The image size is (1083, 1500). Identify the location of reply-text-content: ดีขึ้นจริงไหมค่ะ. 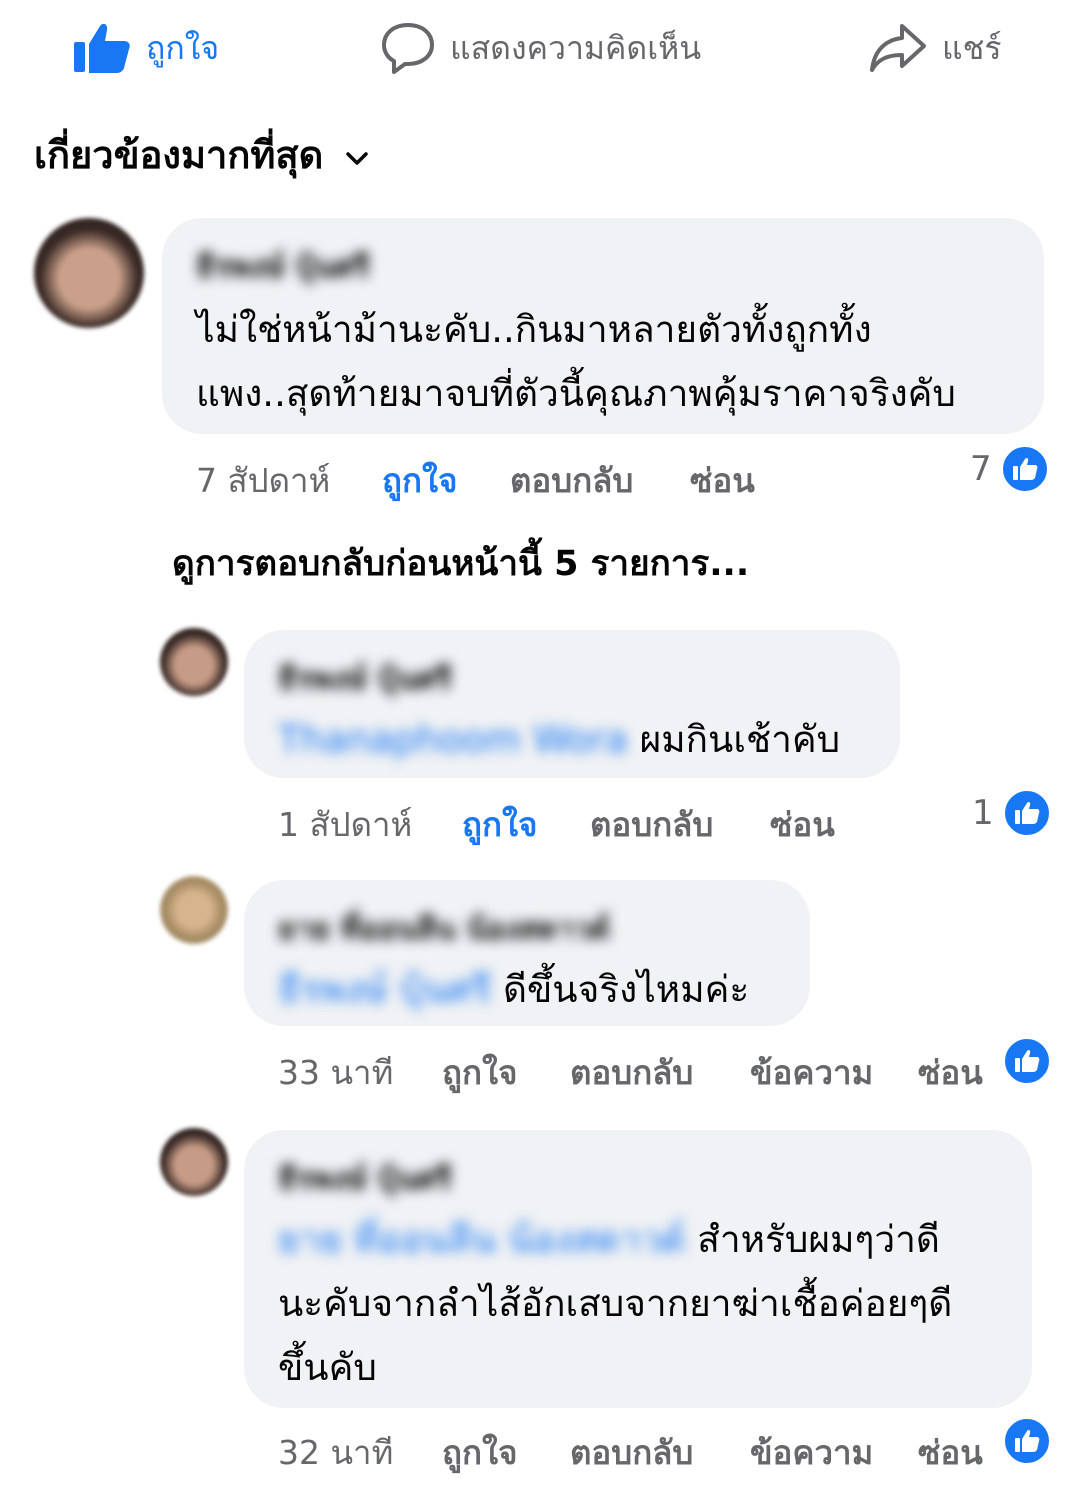
(626, 989).